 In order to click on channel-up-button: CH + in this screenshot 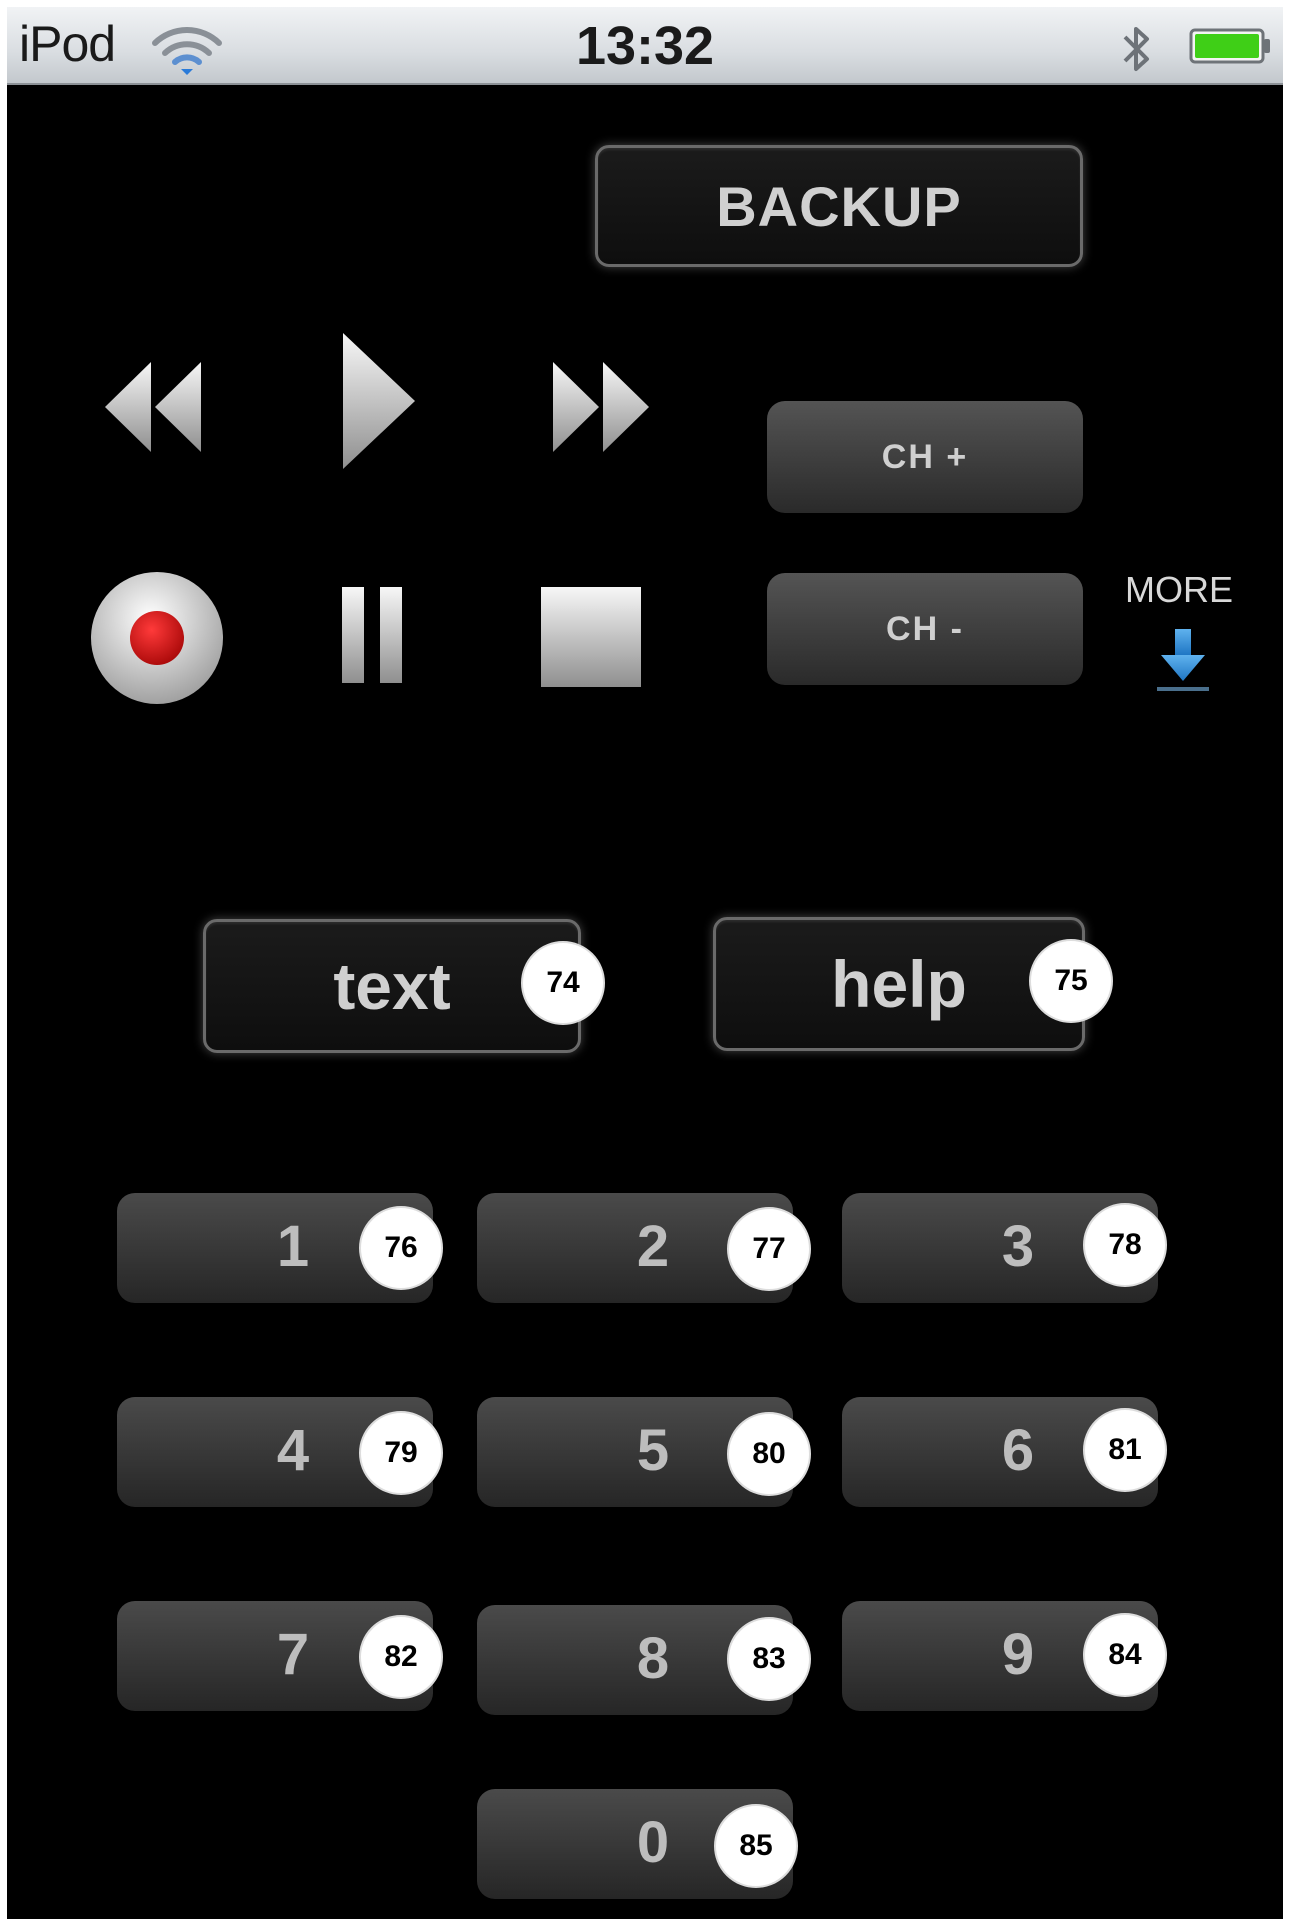, I will do `click(925, 457)`.